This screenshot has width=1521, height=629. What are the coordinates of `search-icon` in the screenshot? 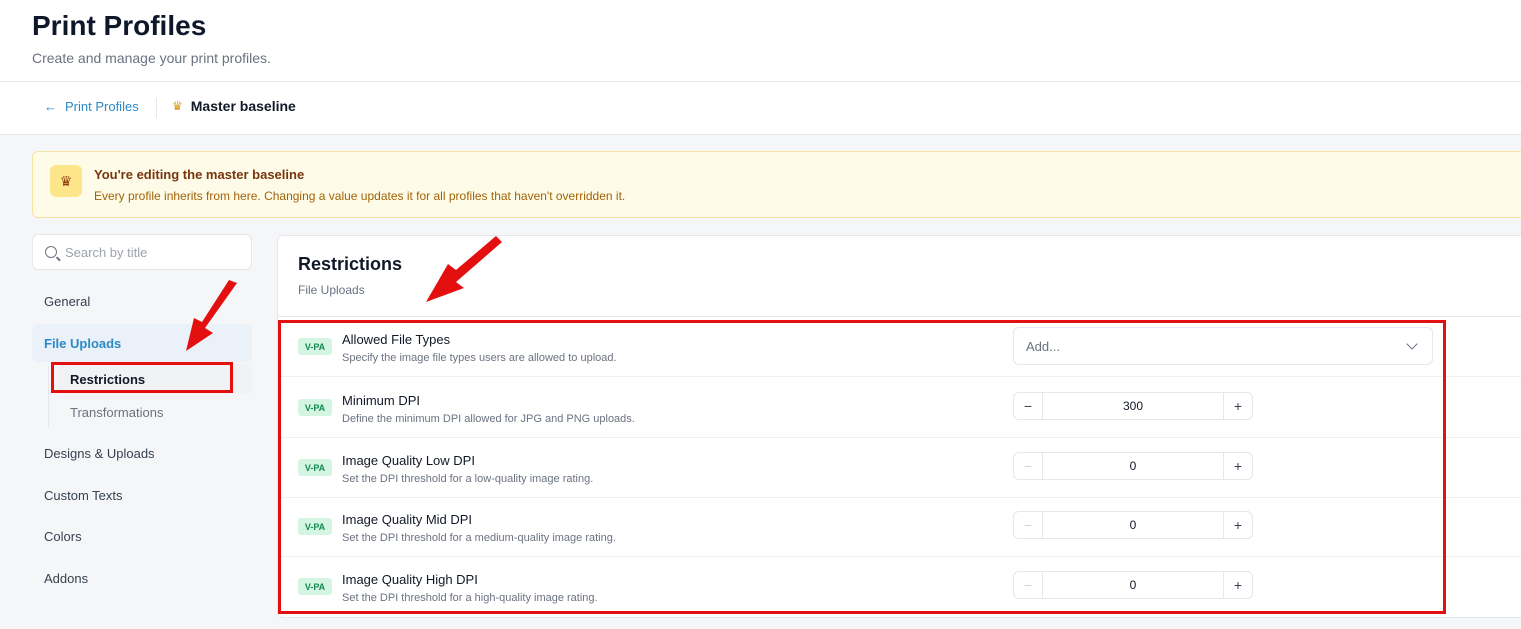 It's located at (51, 252).